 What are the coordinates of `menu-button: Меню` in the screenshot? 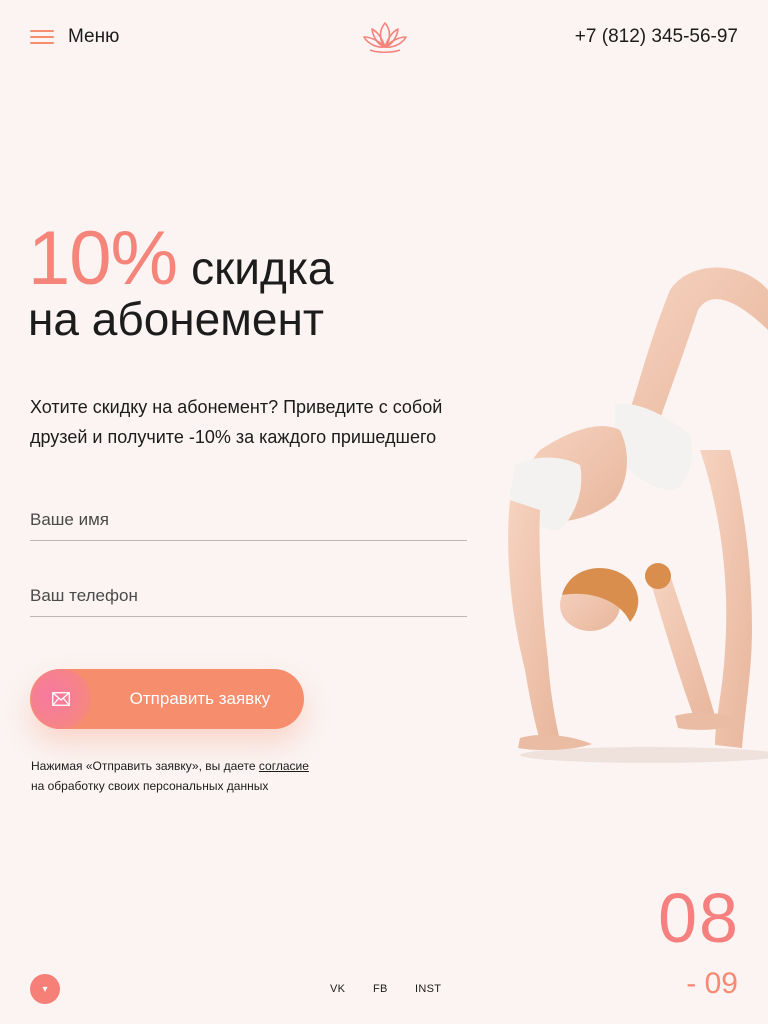 It's located at (74, 37).